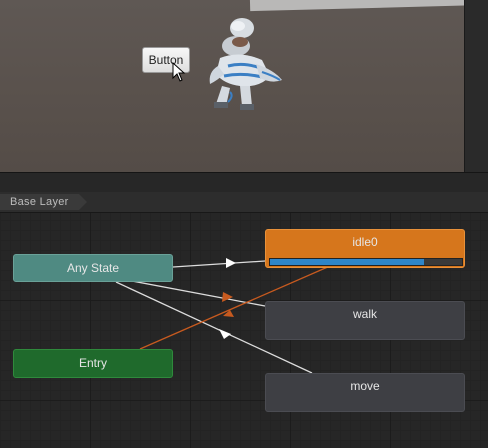  Describe the element at coordinates (365, 386) in the screenshot. I see `state-label: move` at that location.